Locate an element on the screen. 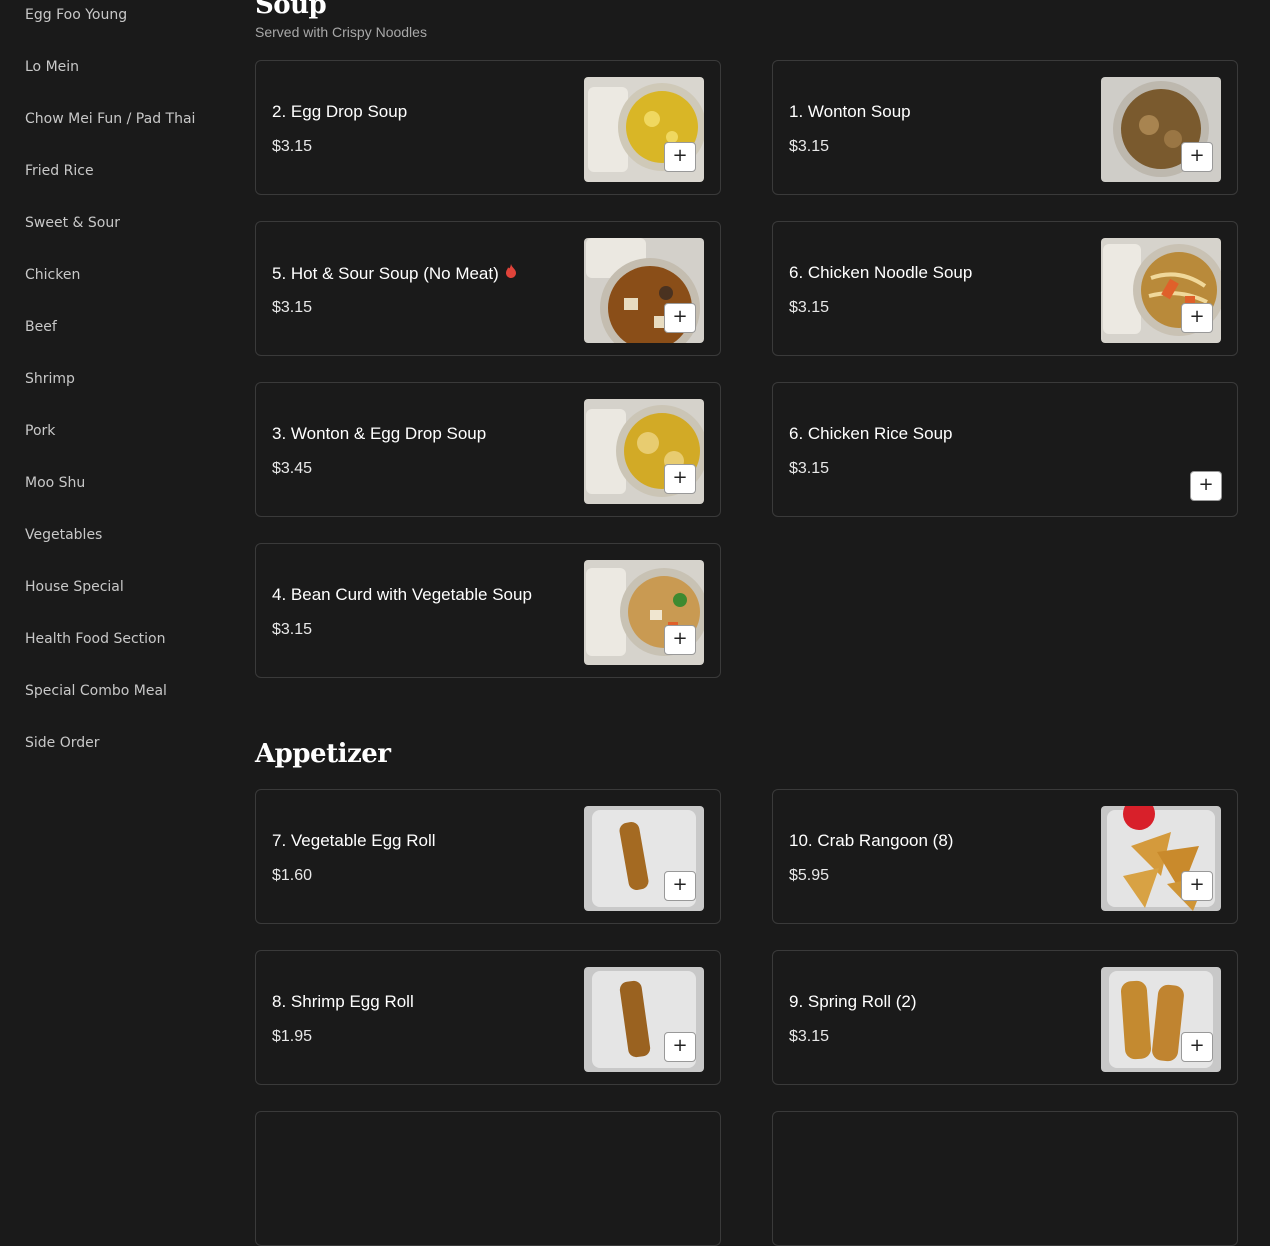 This screenshot has height=1246, width=1270. menu-item-card: 8. Shrimp Egg Roll $1.95 + is located at coordinates (488, 1017).